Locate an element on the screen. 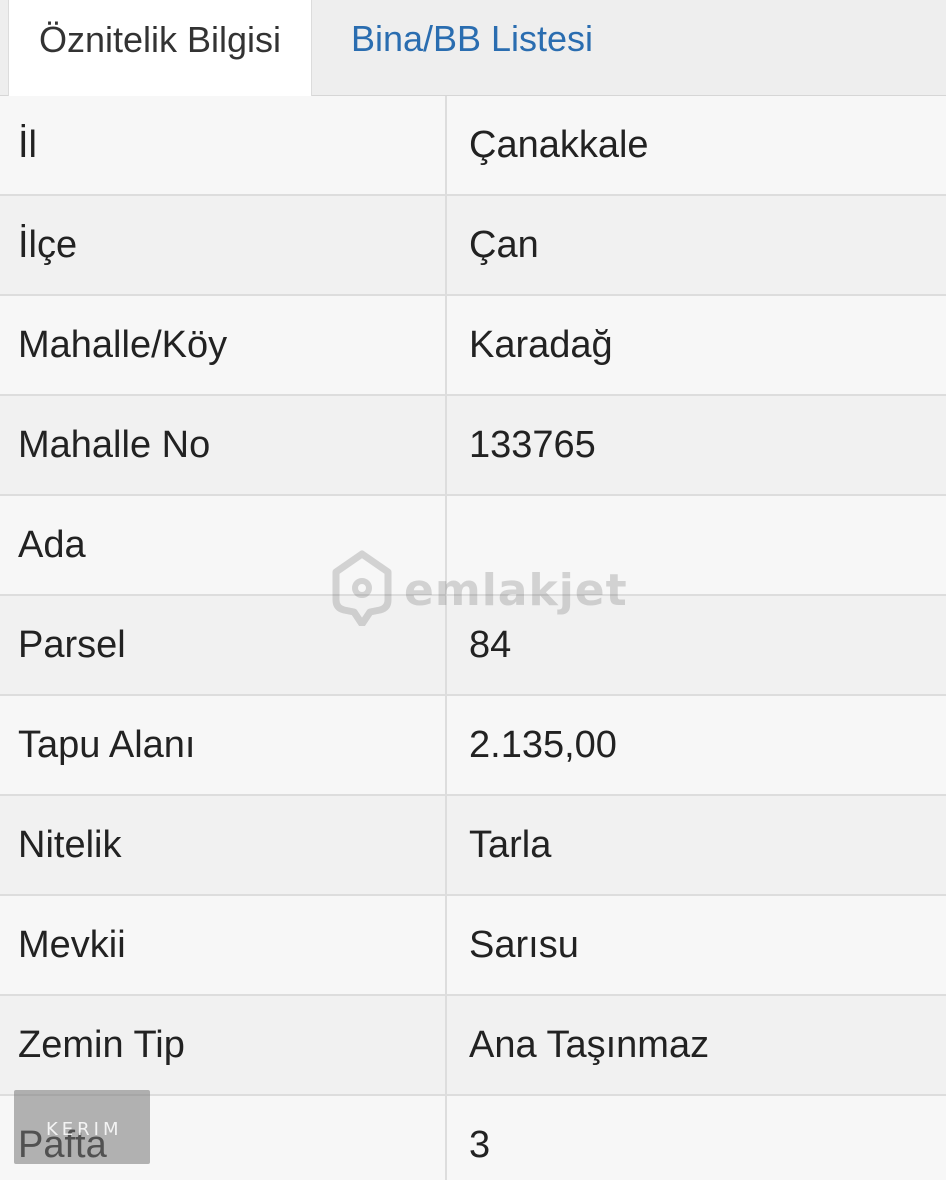  row-value: Ana Taşınmaz is located at coordinates (589, 1044).